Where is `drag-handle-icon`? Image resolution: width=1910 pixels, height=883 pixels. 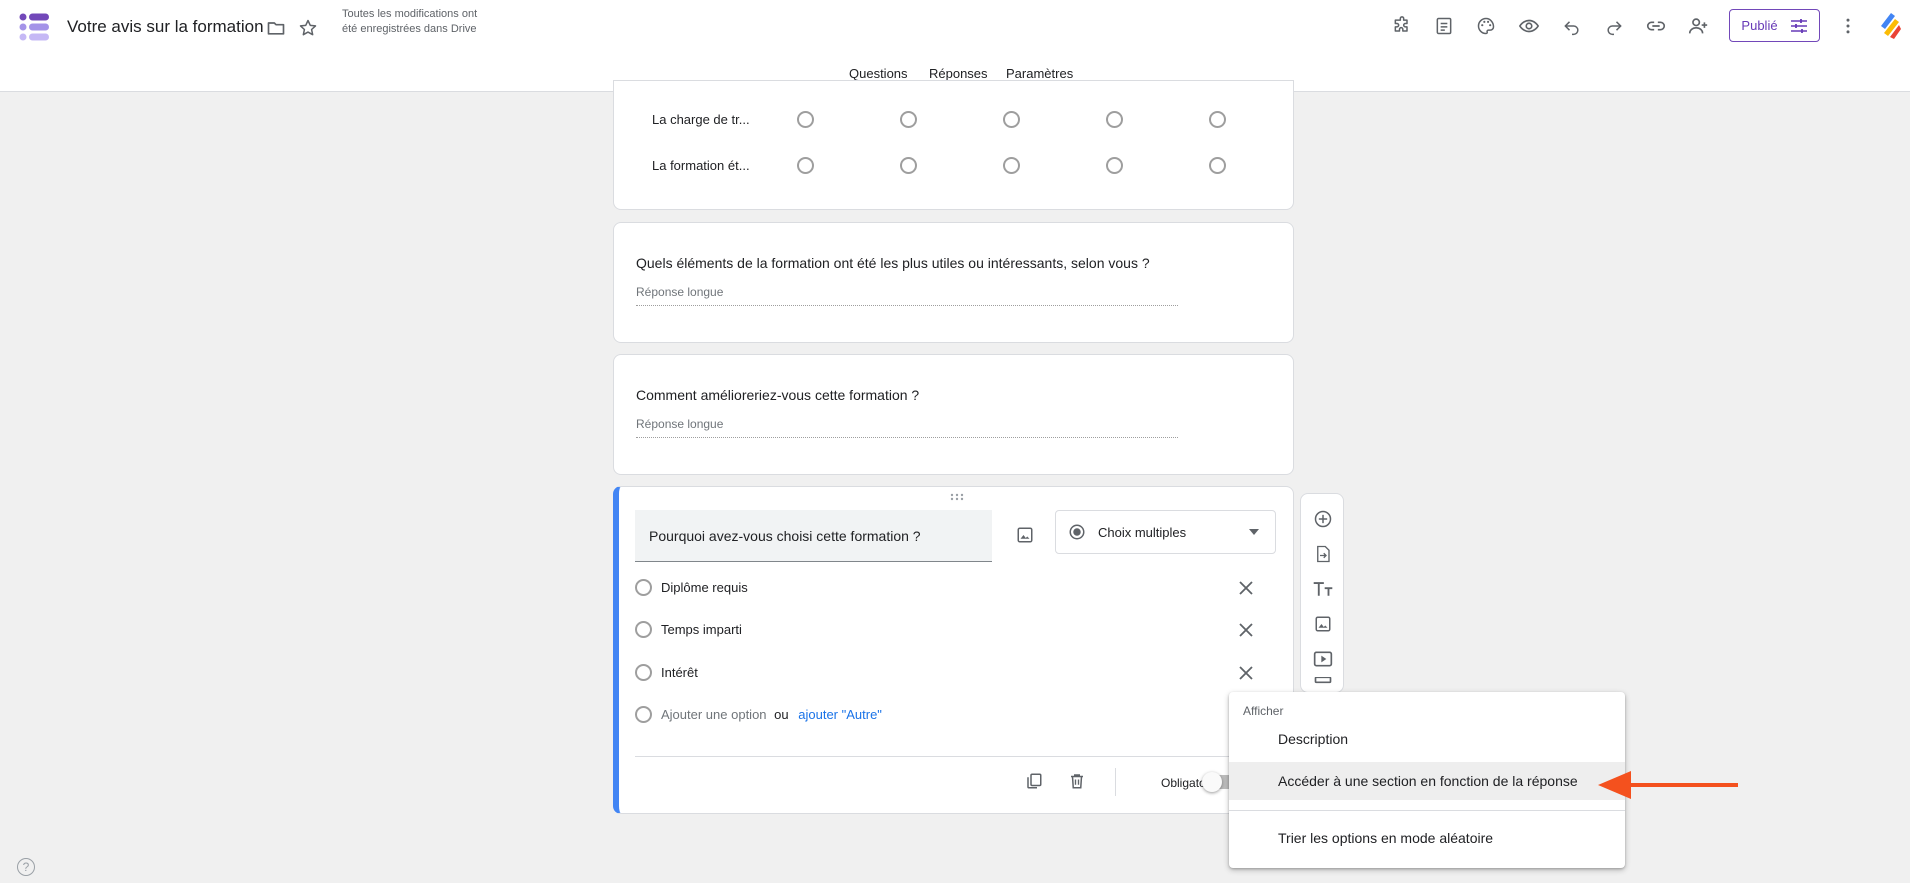 drag-handle-icon is located at coordinates (957, 497).